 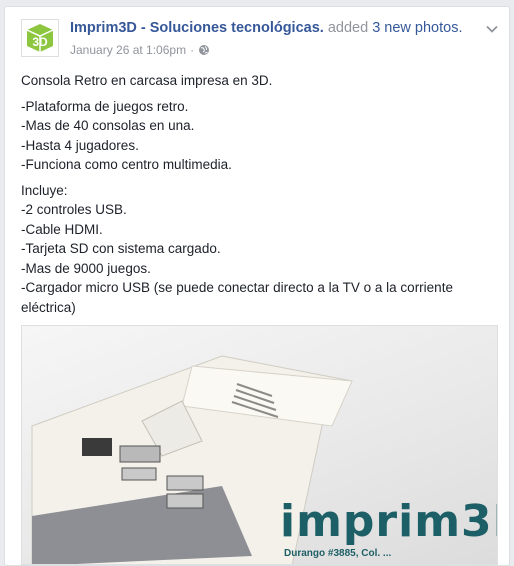 I want to click on includes-line: -Mas de 9000 juegos., so click(x=86, y=268).